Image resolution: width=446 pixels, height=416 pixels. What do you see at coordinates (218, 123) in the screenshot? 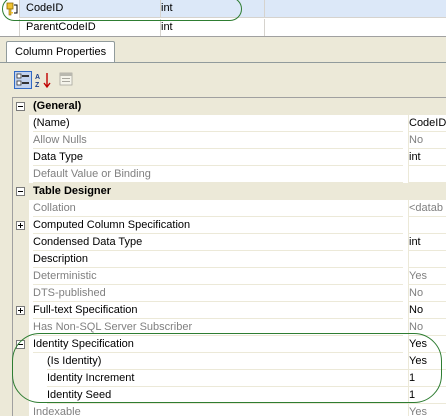
I see `property-label: (Name)` at bounding box center [218, 123].